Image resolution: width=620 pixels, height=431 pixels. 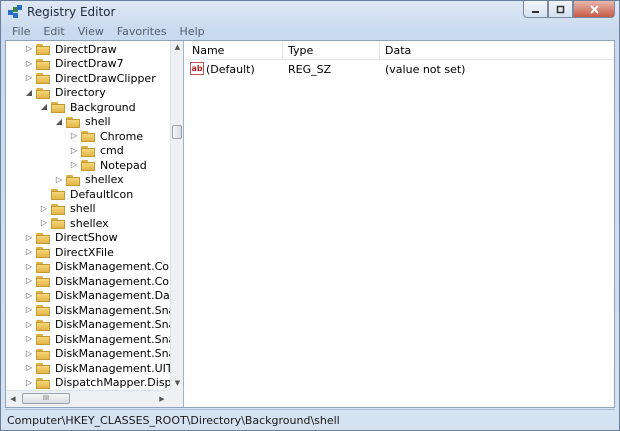 What do you see at coordinates (123, 165) in the screenshot?
I see `tree-item-label: Notepad` at bounding box center [123, 165].